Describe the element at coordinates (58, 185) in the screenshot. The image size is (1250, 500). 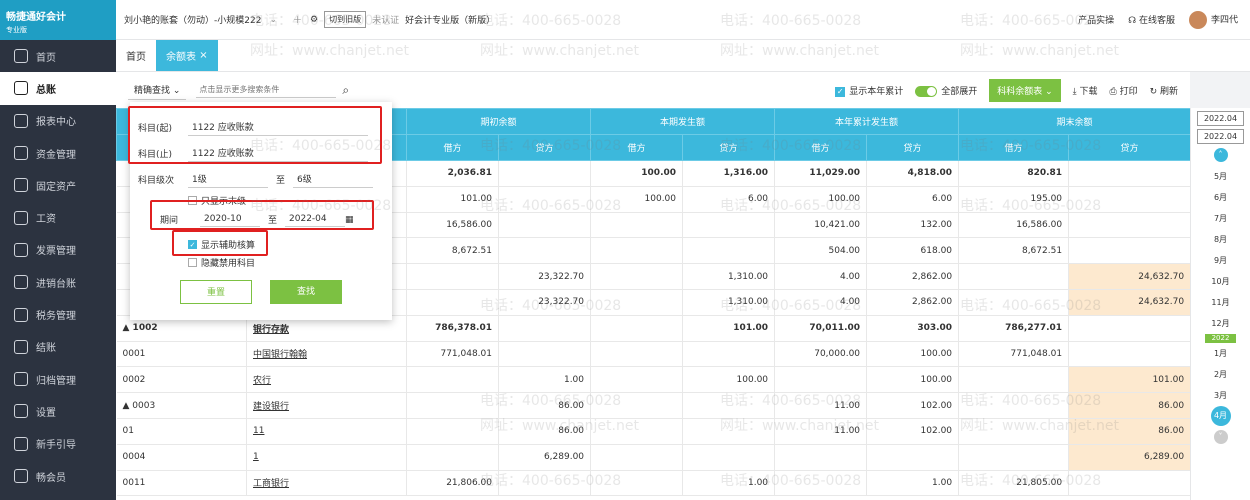
I see `sidebar-item: 固定资产` at that location.